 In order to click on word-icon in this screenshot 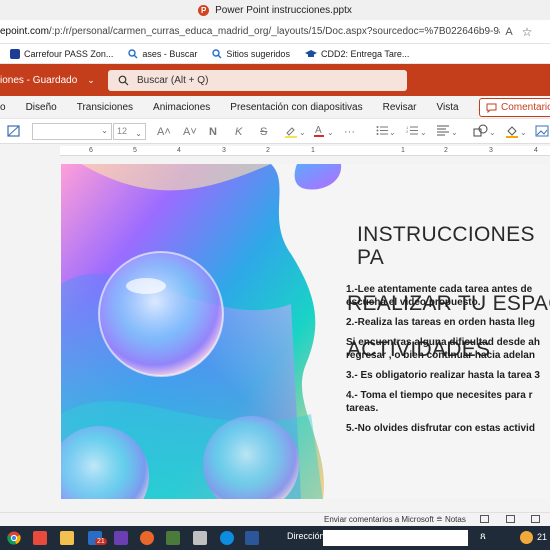, I will do `click(252, 538)`.